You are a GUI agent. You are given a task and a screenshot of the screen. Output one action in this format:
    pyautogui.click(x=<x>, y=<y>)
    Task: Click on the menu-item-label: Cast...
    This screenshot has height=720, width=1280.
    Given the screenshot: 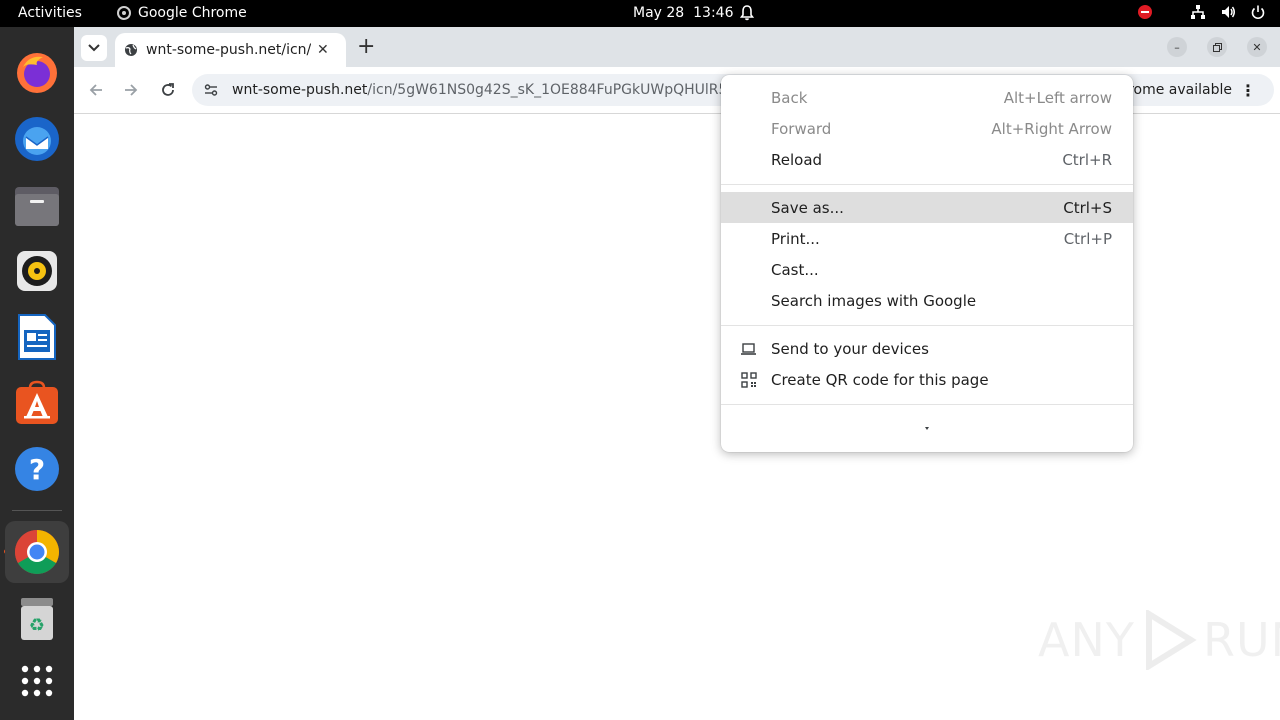 What is the action you would take?
    pyautogui.click(x=795, y=269)
    